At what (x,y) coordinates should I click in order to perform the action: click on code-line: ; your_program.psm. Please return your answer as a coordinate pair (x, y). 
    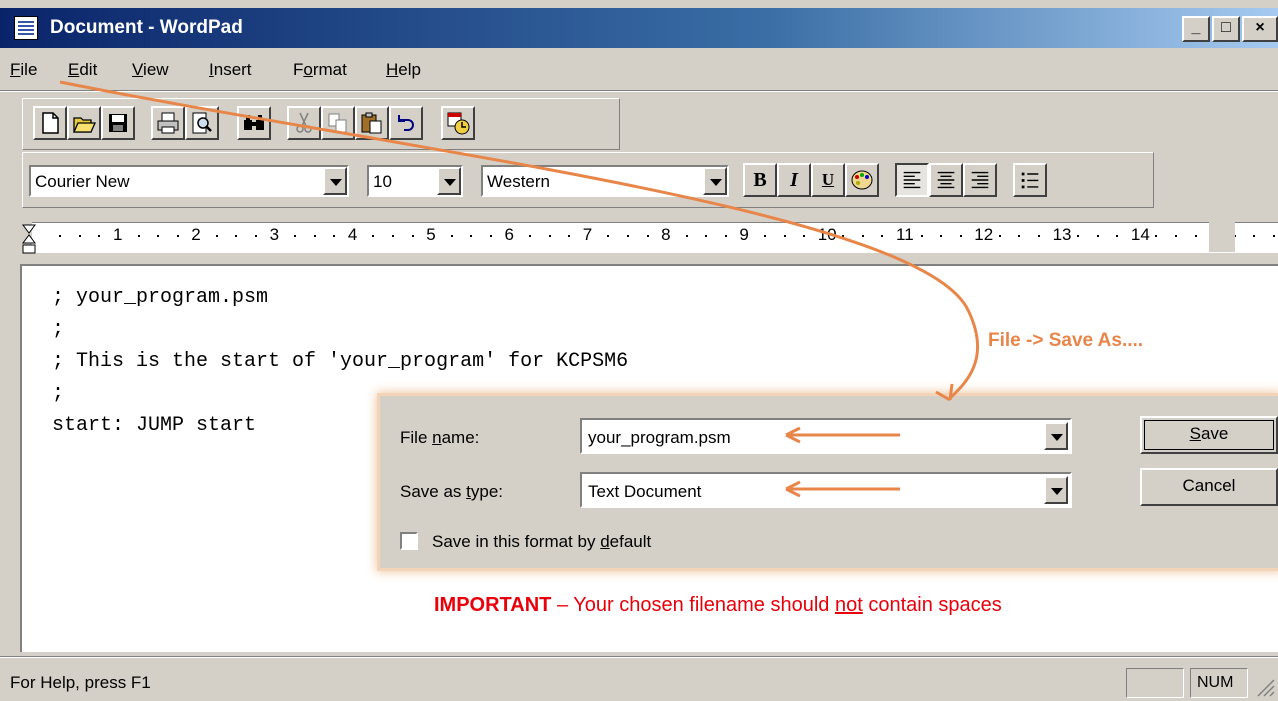
    Looking at the image, I should click on (160, 297).